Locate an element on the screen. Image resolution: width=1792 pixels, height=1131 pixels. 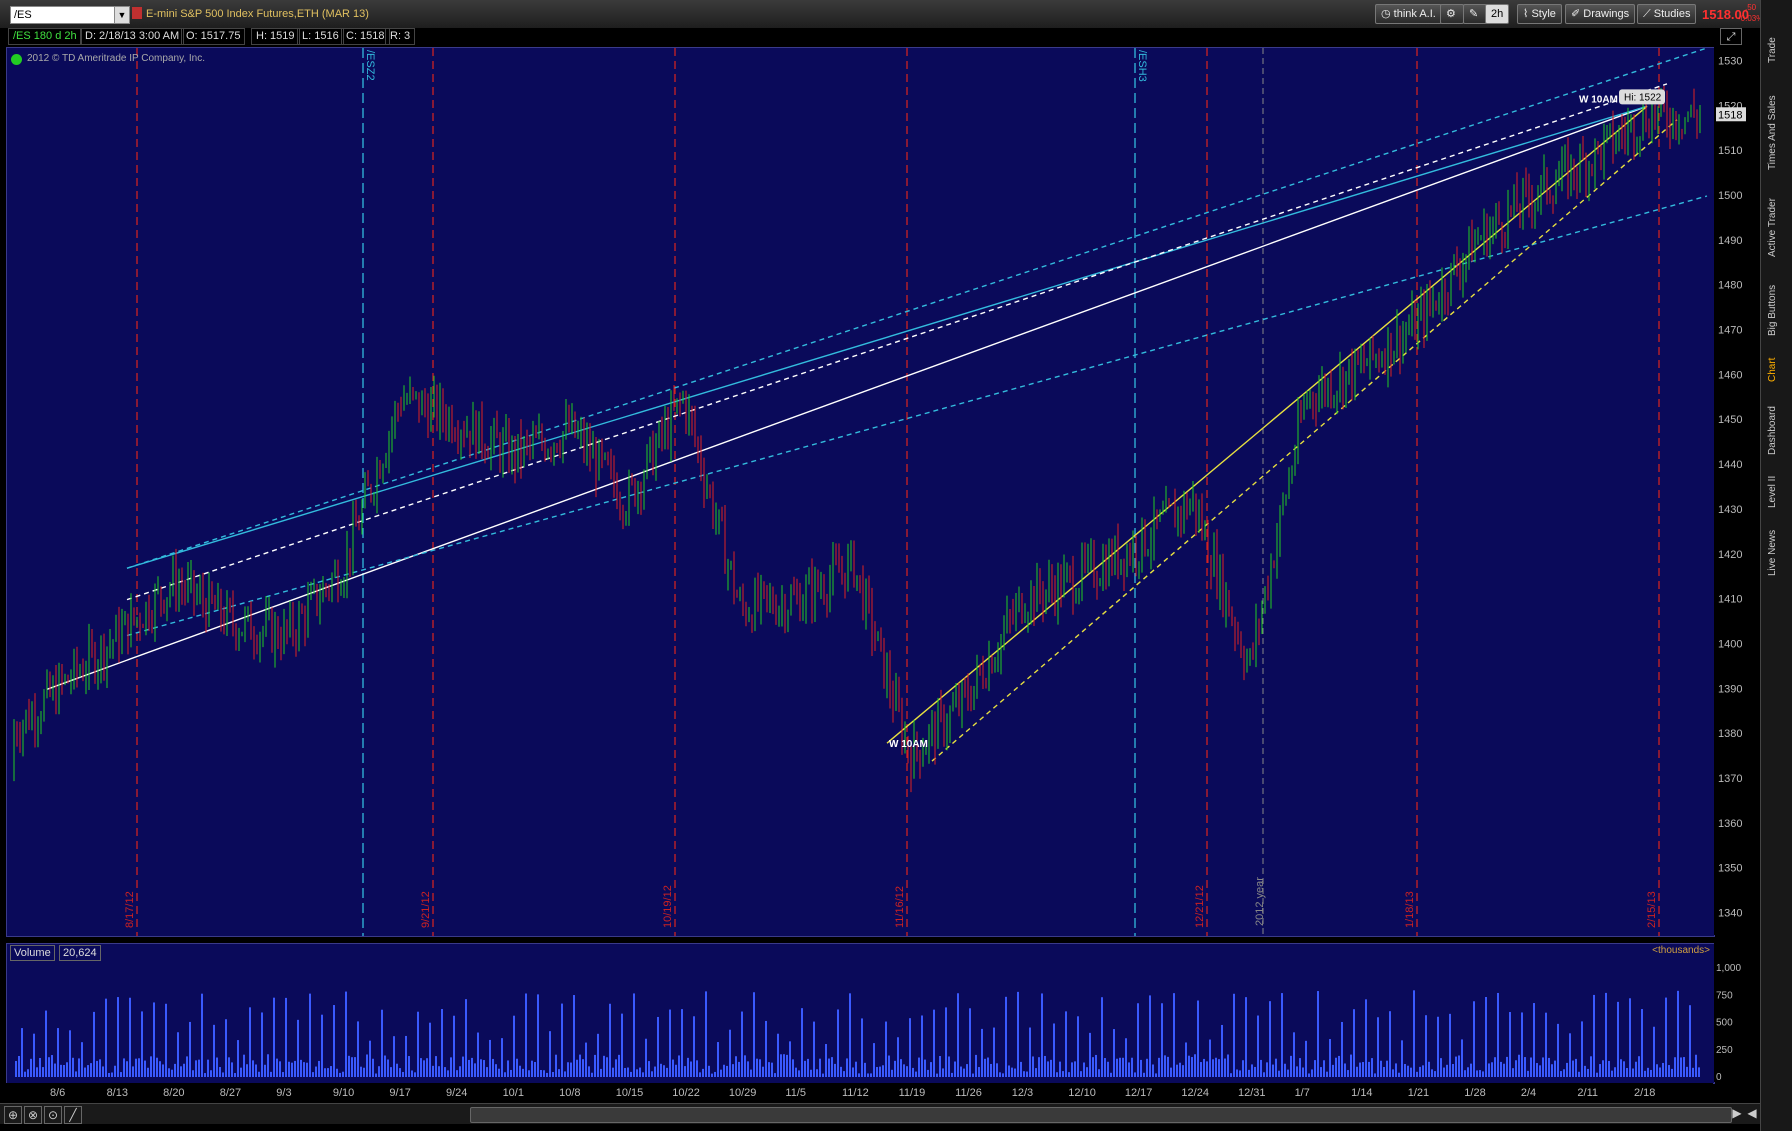
sidebar-tab-dashboard: Dashboard is located at coordinates (1777, 431).